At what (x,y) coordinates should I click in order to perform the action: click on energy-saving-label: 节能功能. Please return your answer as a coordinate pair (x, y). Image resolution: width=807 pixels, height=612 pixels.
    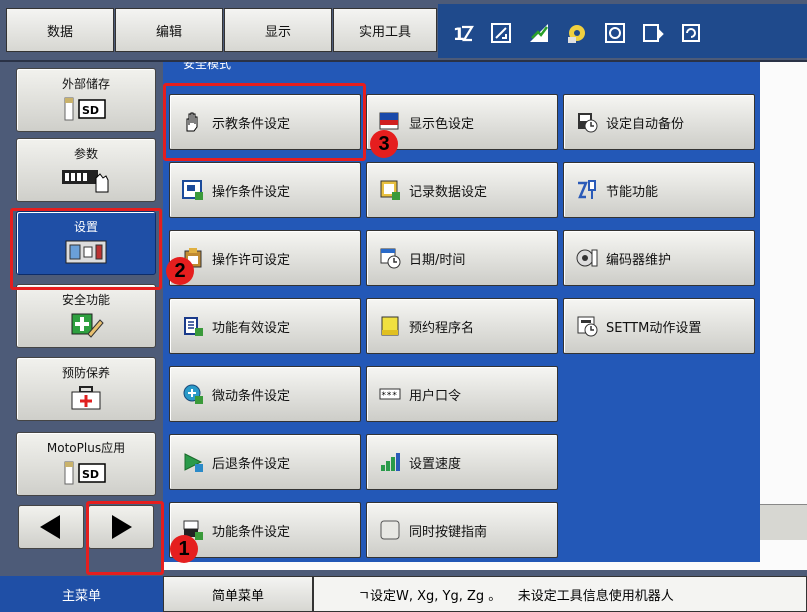
    Looking at the image, I should click on (632, 192).